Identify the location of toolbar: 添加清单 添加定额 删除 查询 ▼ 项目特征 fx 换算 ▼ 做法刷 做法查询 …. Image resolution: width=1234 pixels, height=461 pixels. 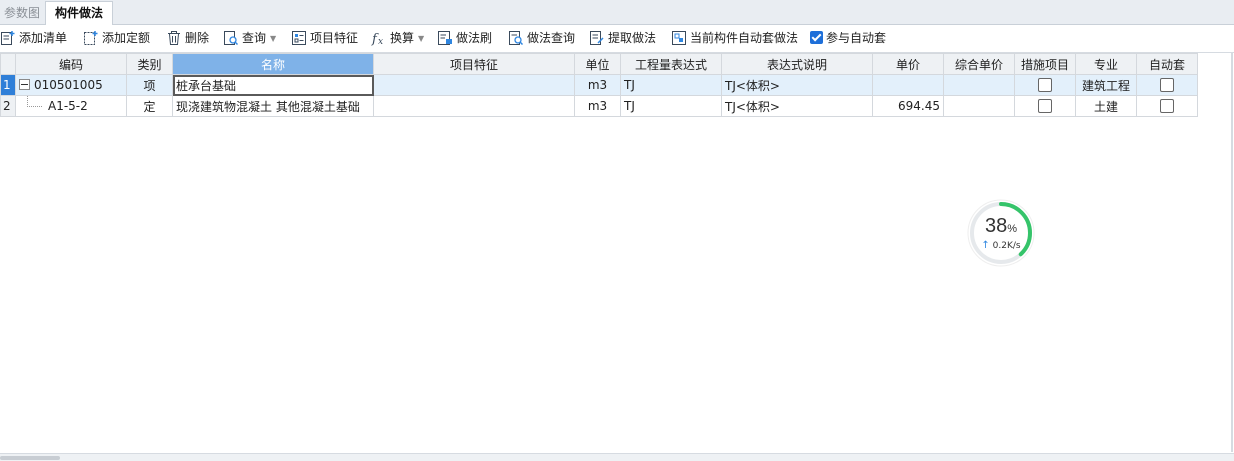
(617, 39).